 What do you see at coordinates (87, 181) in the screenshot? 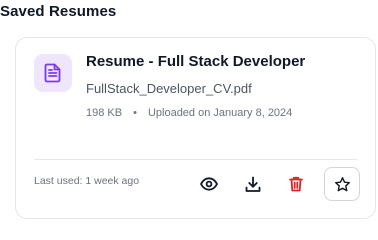
I see `last-used-text: Last used: 1 week ago` at bounding box center [87, 181].